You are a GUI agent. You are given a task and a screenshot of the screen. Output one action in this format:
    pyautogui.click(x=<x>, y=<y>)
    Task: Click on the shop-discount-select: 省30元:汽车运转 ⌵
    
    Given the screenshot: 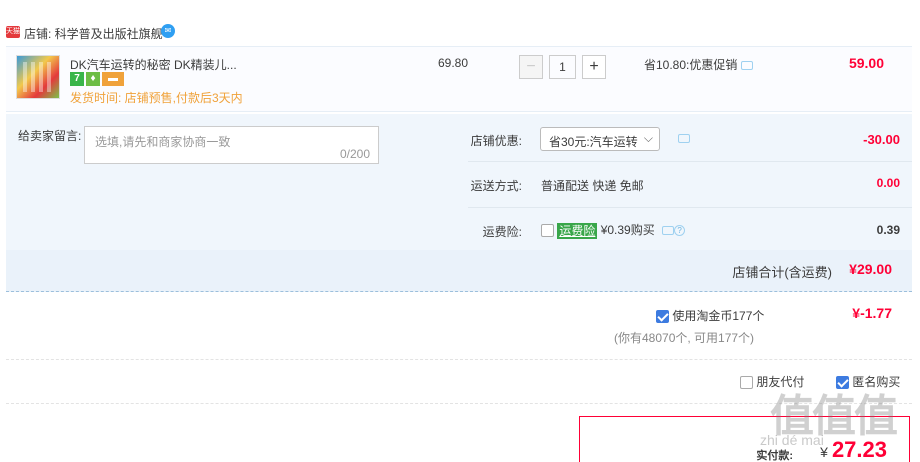 What is the action you would take?
    pyautogui.click(x=600, y=139)
    